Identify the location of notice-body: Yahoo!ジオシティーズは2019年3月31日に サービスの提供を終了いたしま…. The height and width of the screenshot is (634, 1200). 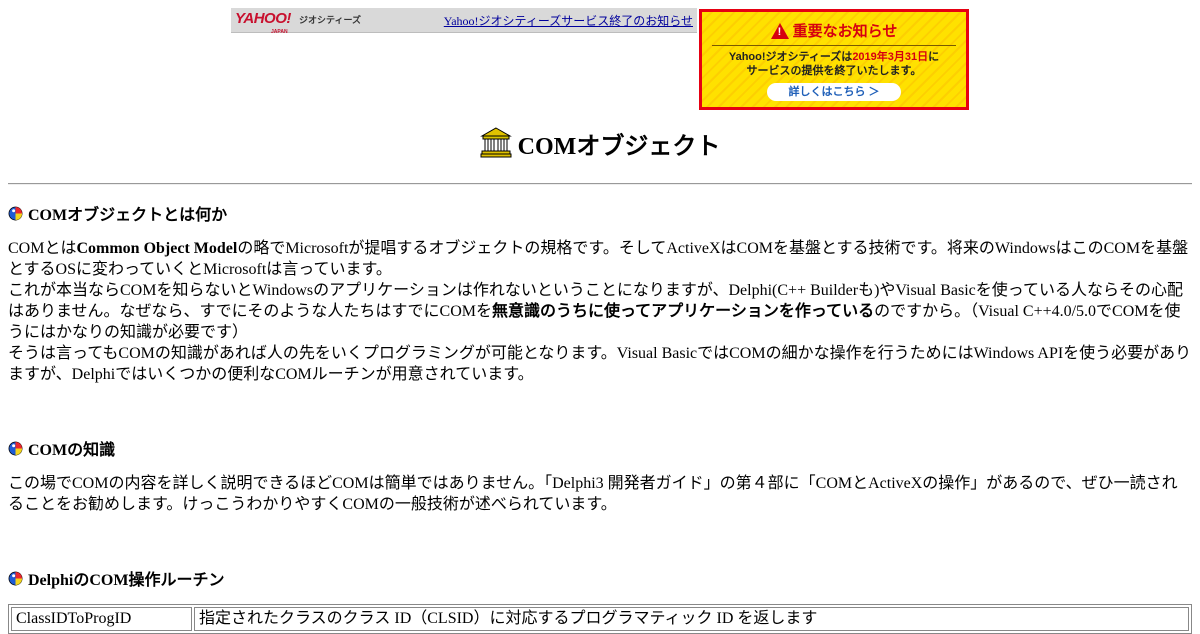
(834, 64).